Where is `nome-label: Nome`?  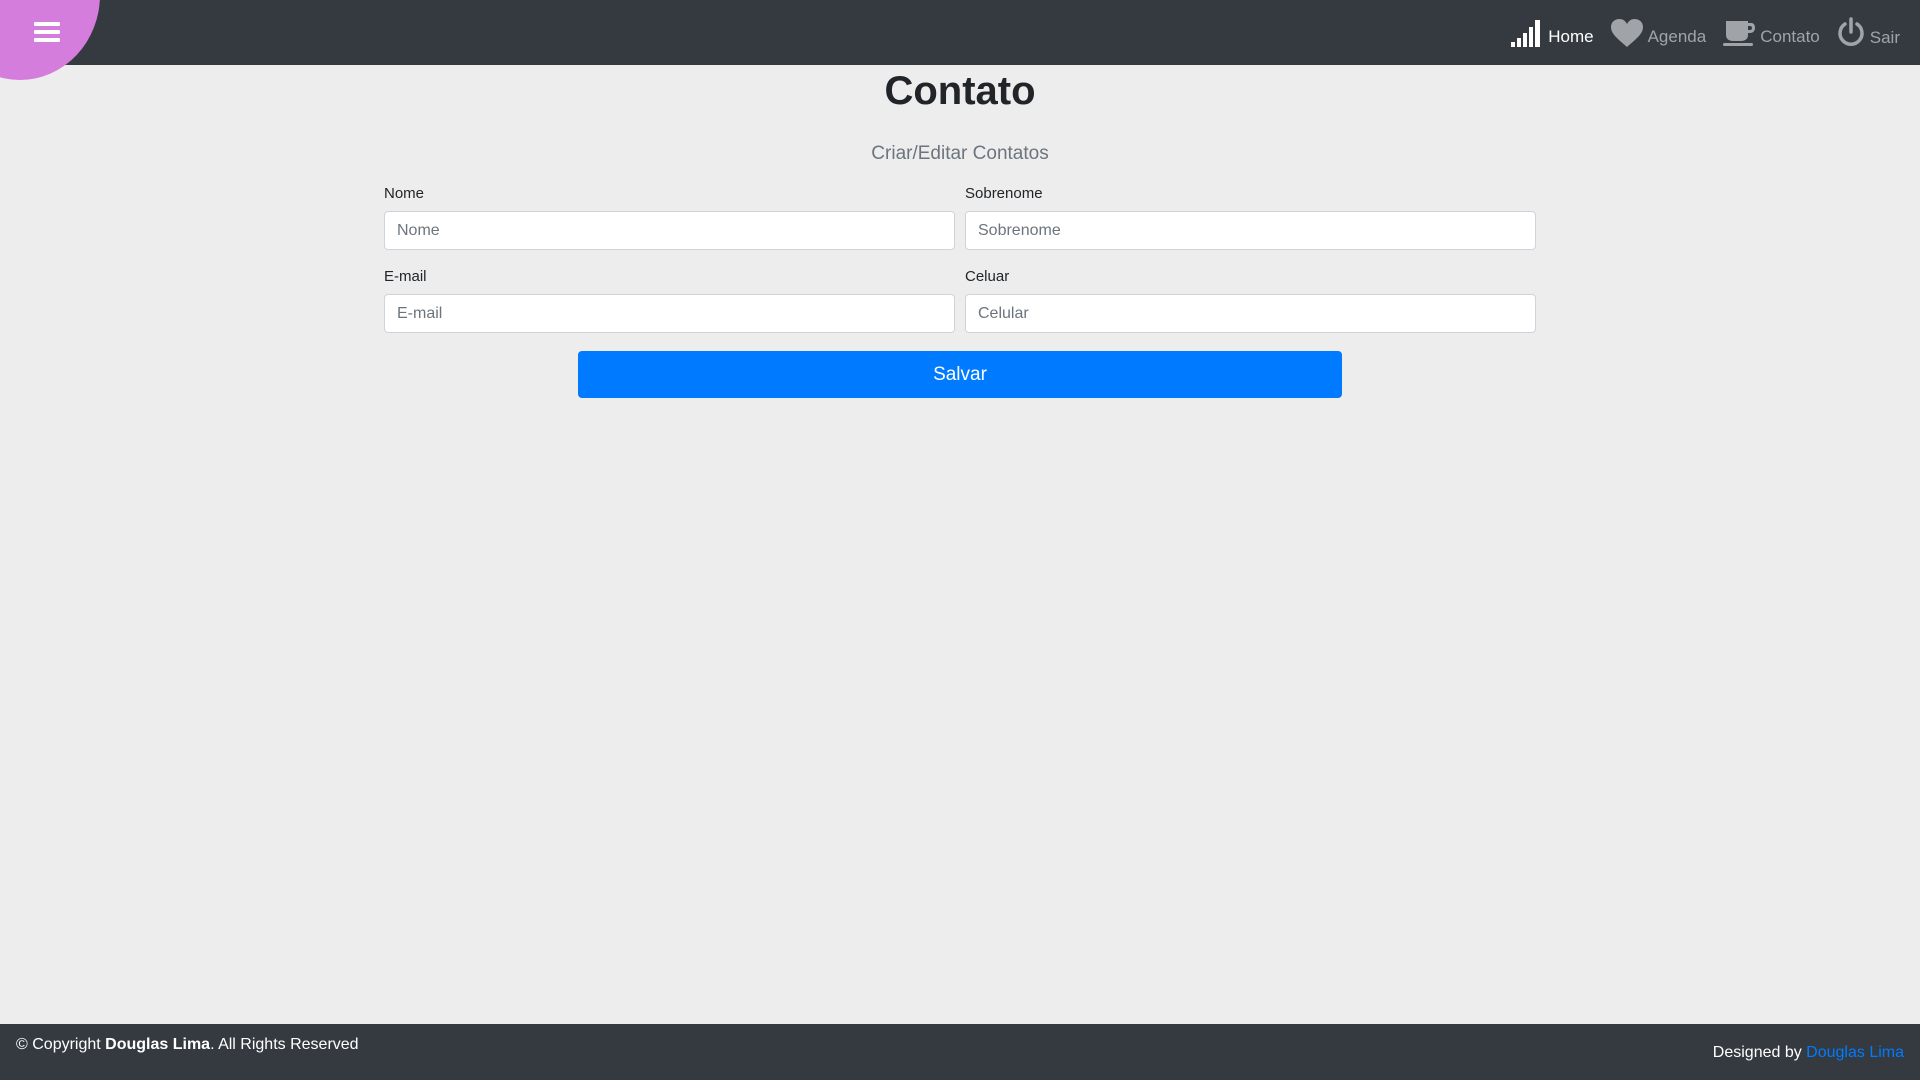 nome-label: Nome is located at coordinates (404, 193).